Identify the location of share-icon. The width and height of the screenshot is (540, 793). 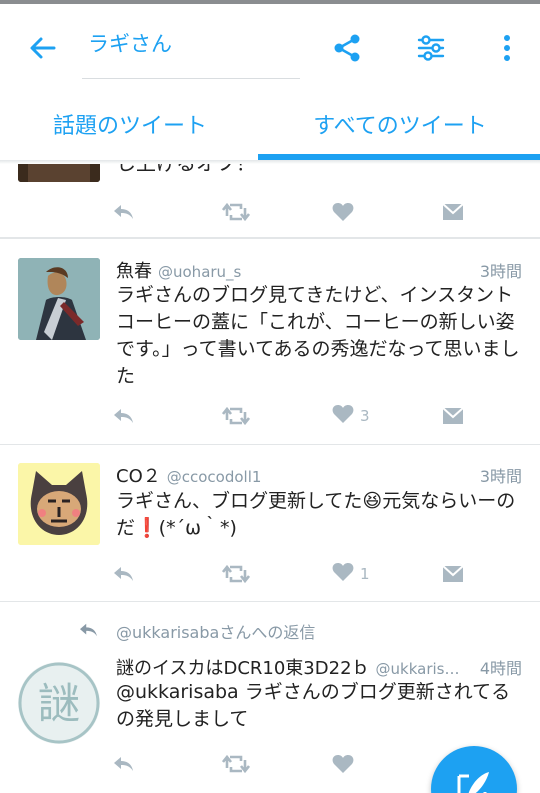
(347, 48).